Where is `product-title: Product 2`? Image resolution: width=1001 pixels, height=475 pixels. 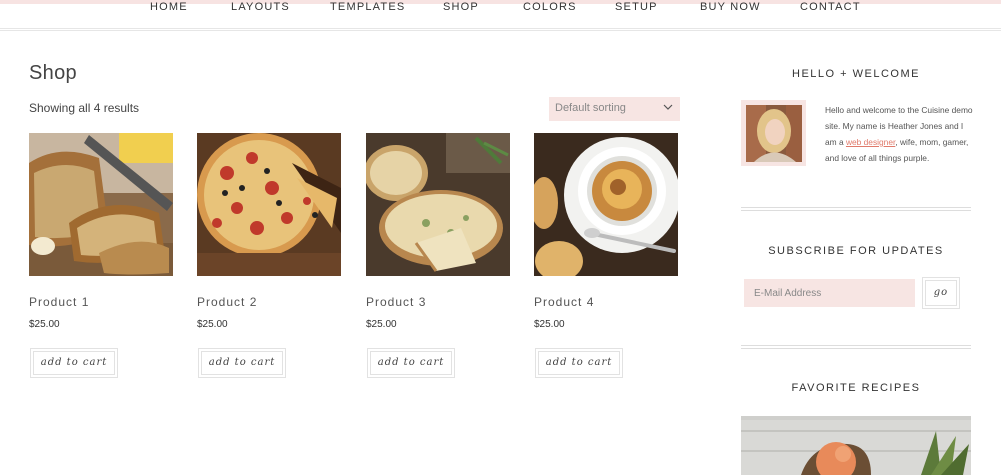 product-title: Product 2 is located at coordinates (227, 302).